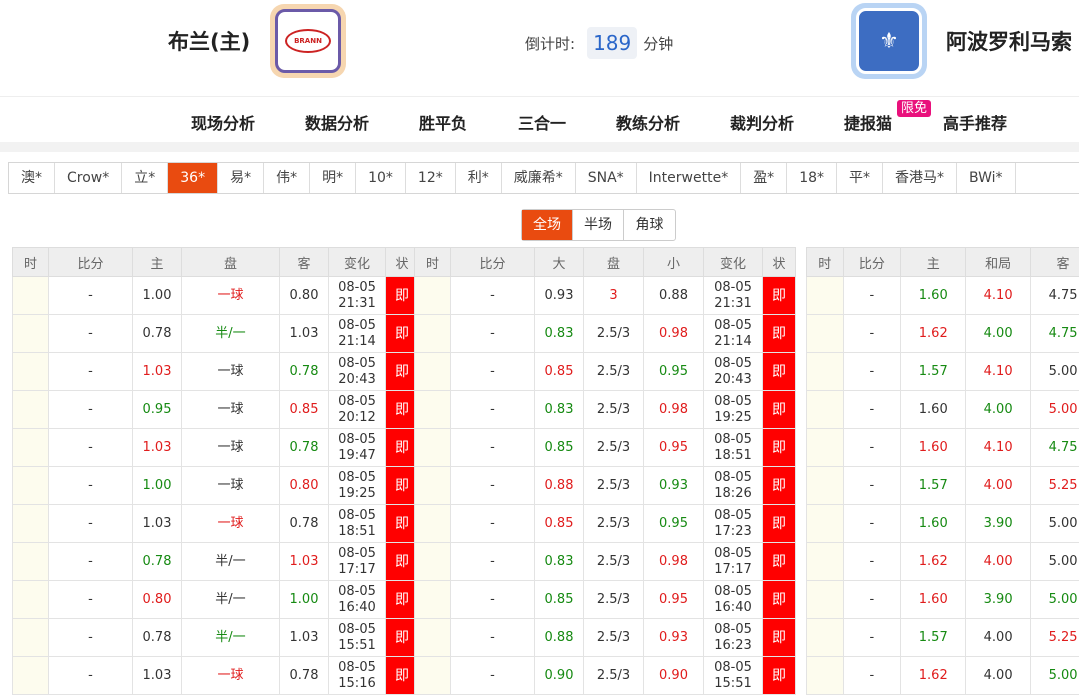 This screenshot has height=695, width=1079. I want to click on bookmaker-tab: 盈*, so click(764, 178).